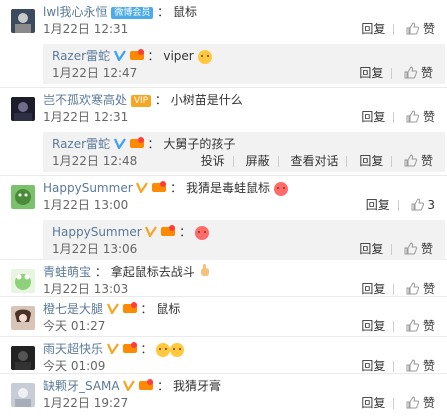 Image resolution: width=447 pixels, height=420 pixels. What do you see at coordinates (81, 386) in the screenshot?
I see `username: 缺颗牙_SAMA` at bounding box center [81, 386].